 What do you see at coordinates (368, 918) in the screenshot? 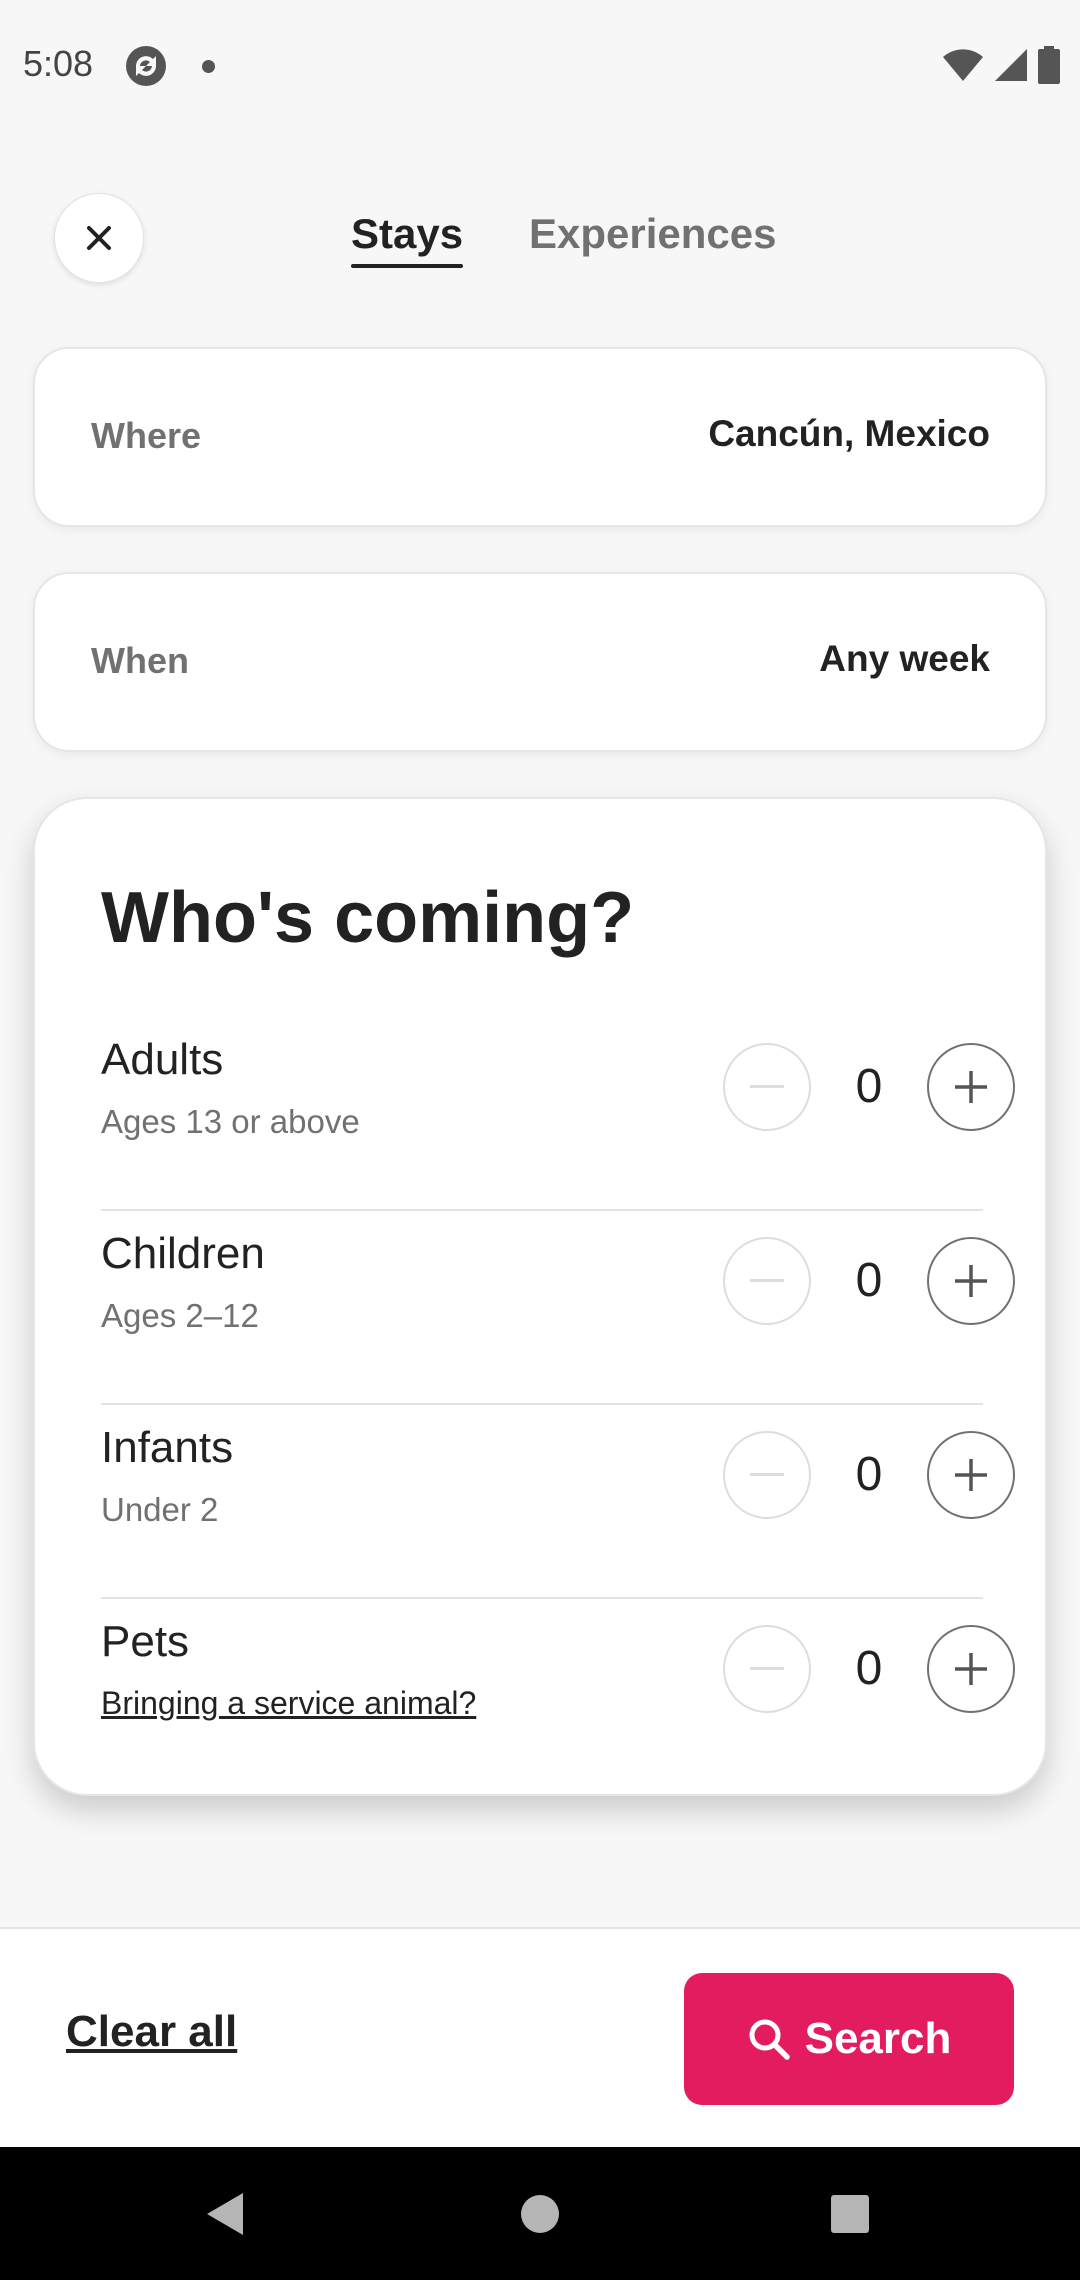
I see `guests-title: Who's coming?` at bounding box center [368, 918].